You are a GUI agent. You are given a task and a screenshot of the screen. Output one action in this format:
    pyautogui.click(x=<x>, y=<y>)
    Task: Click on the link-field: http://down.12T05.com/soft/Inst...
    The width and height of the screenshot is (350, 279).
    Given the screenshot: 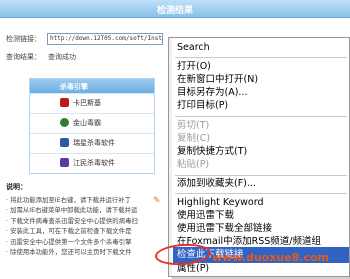 What is the action you would take?
    pyautogui.click(x=105, y=39)
    